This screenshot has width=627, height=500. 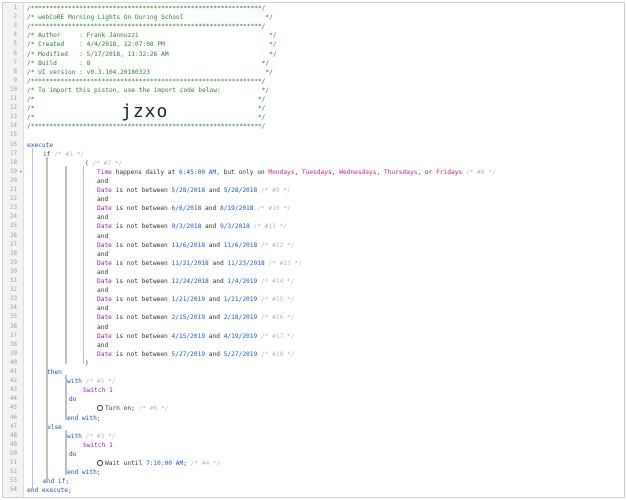 I want to click on line-number: 2, so click(x=15, y=17).